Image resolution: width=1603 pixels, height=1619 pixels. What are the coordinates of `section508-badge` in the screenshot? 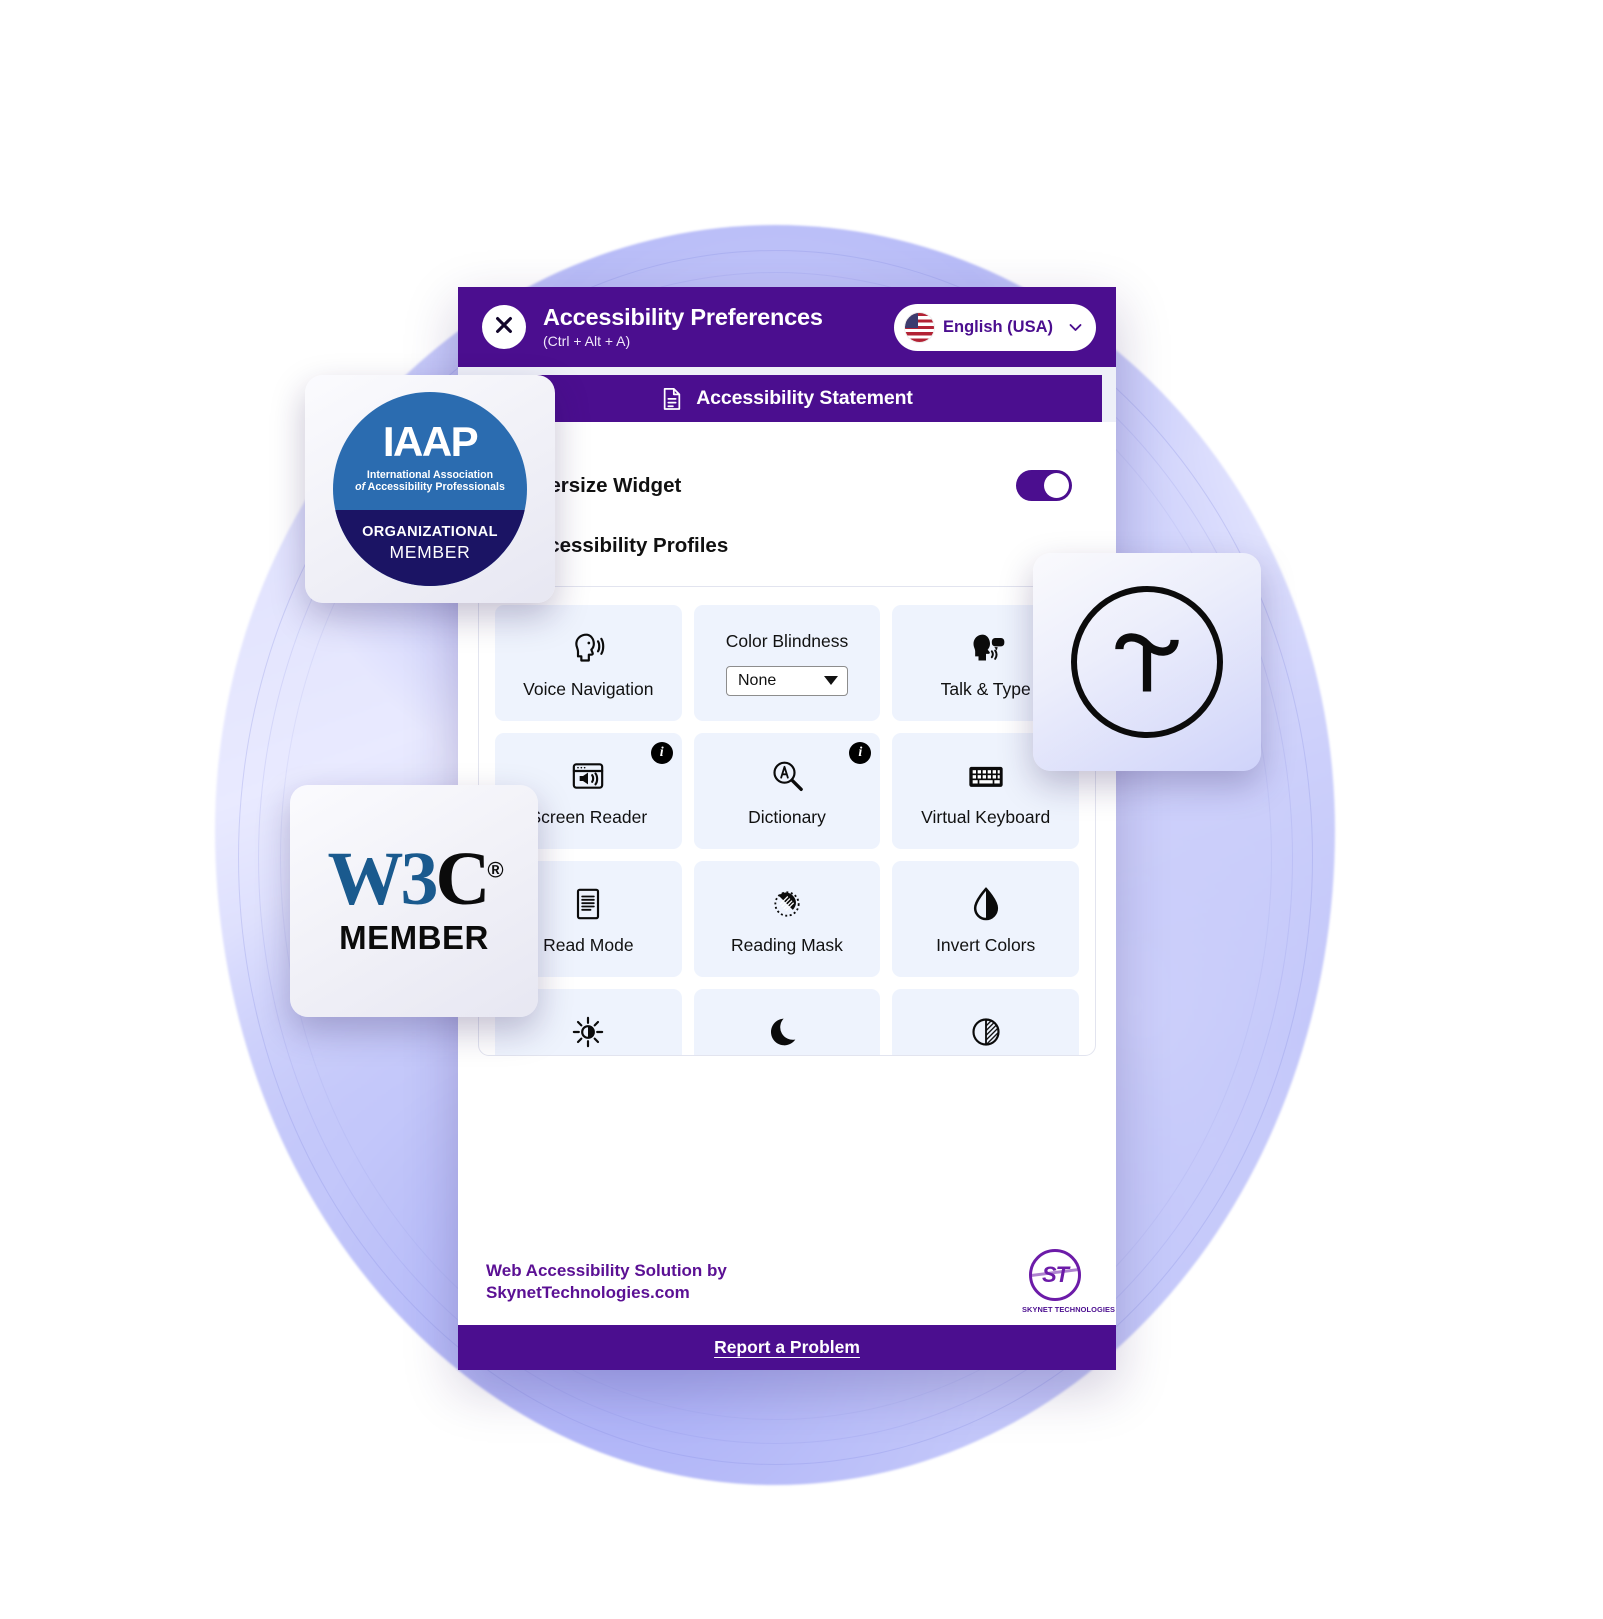 It's located at (1147, 662).